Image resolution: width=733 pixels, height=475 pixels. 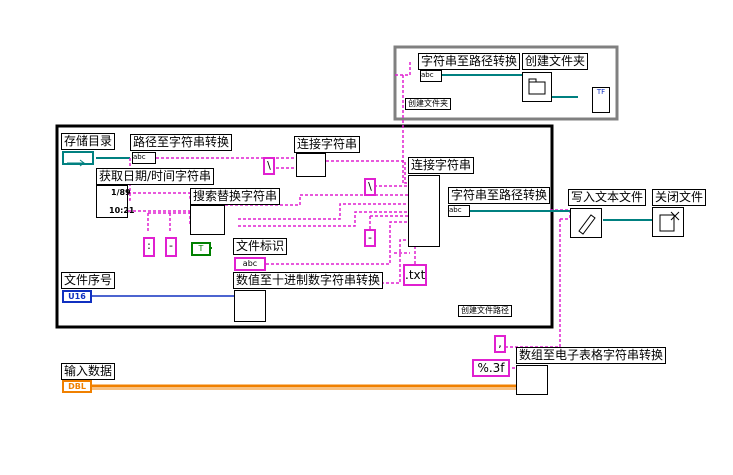 I want to click on input-data-label: 输入数据, so click(x=88, y=371).